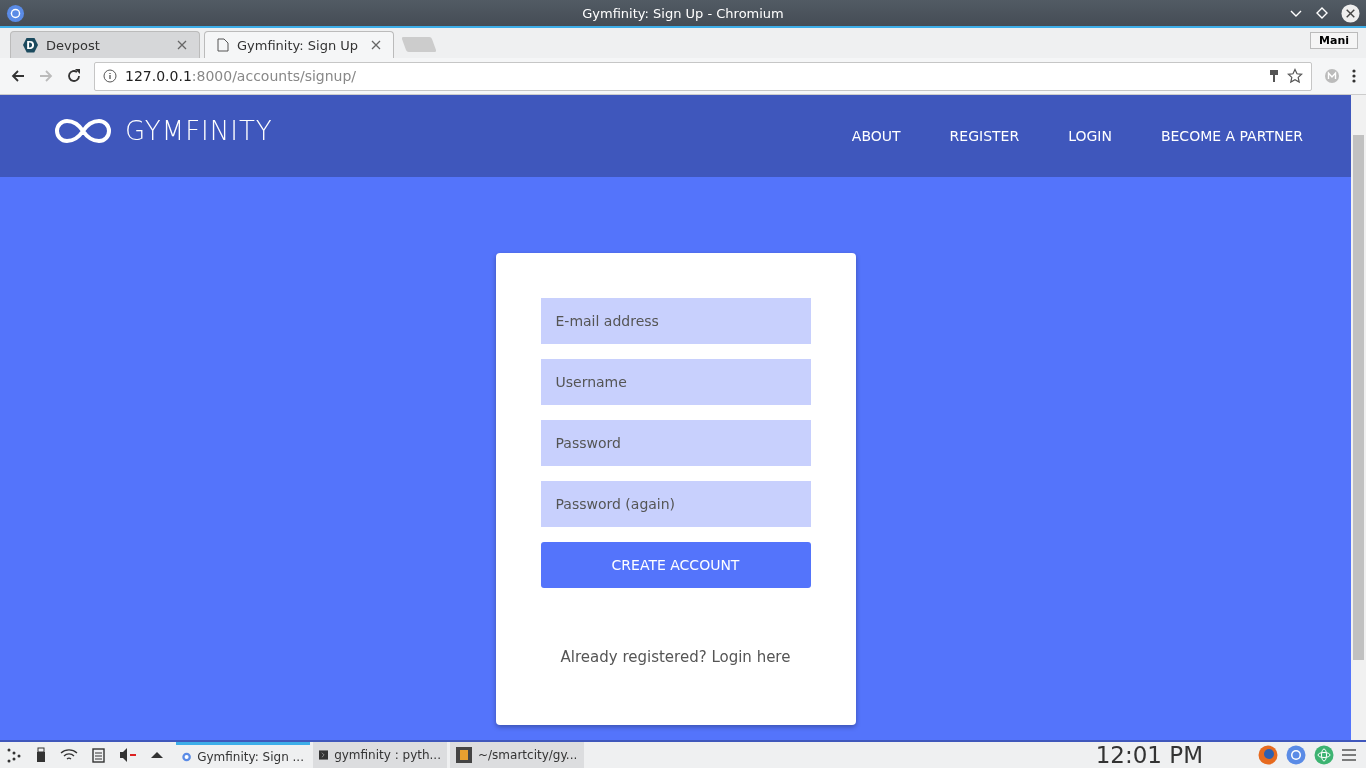 Image resolution: width=1366 pixels, height=768 pixels. I want to click on back-icon, so click(18, 76).